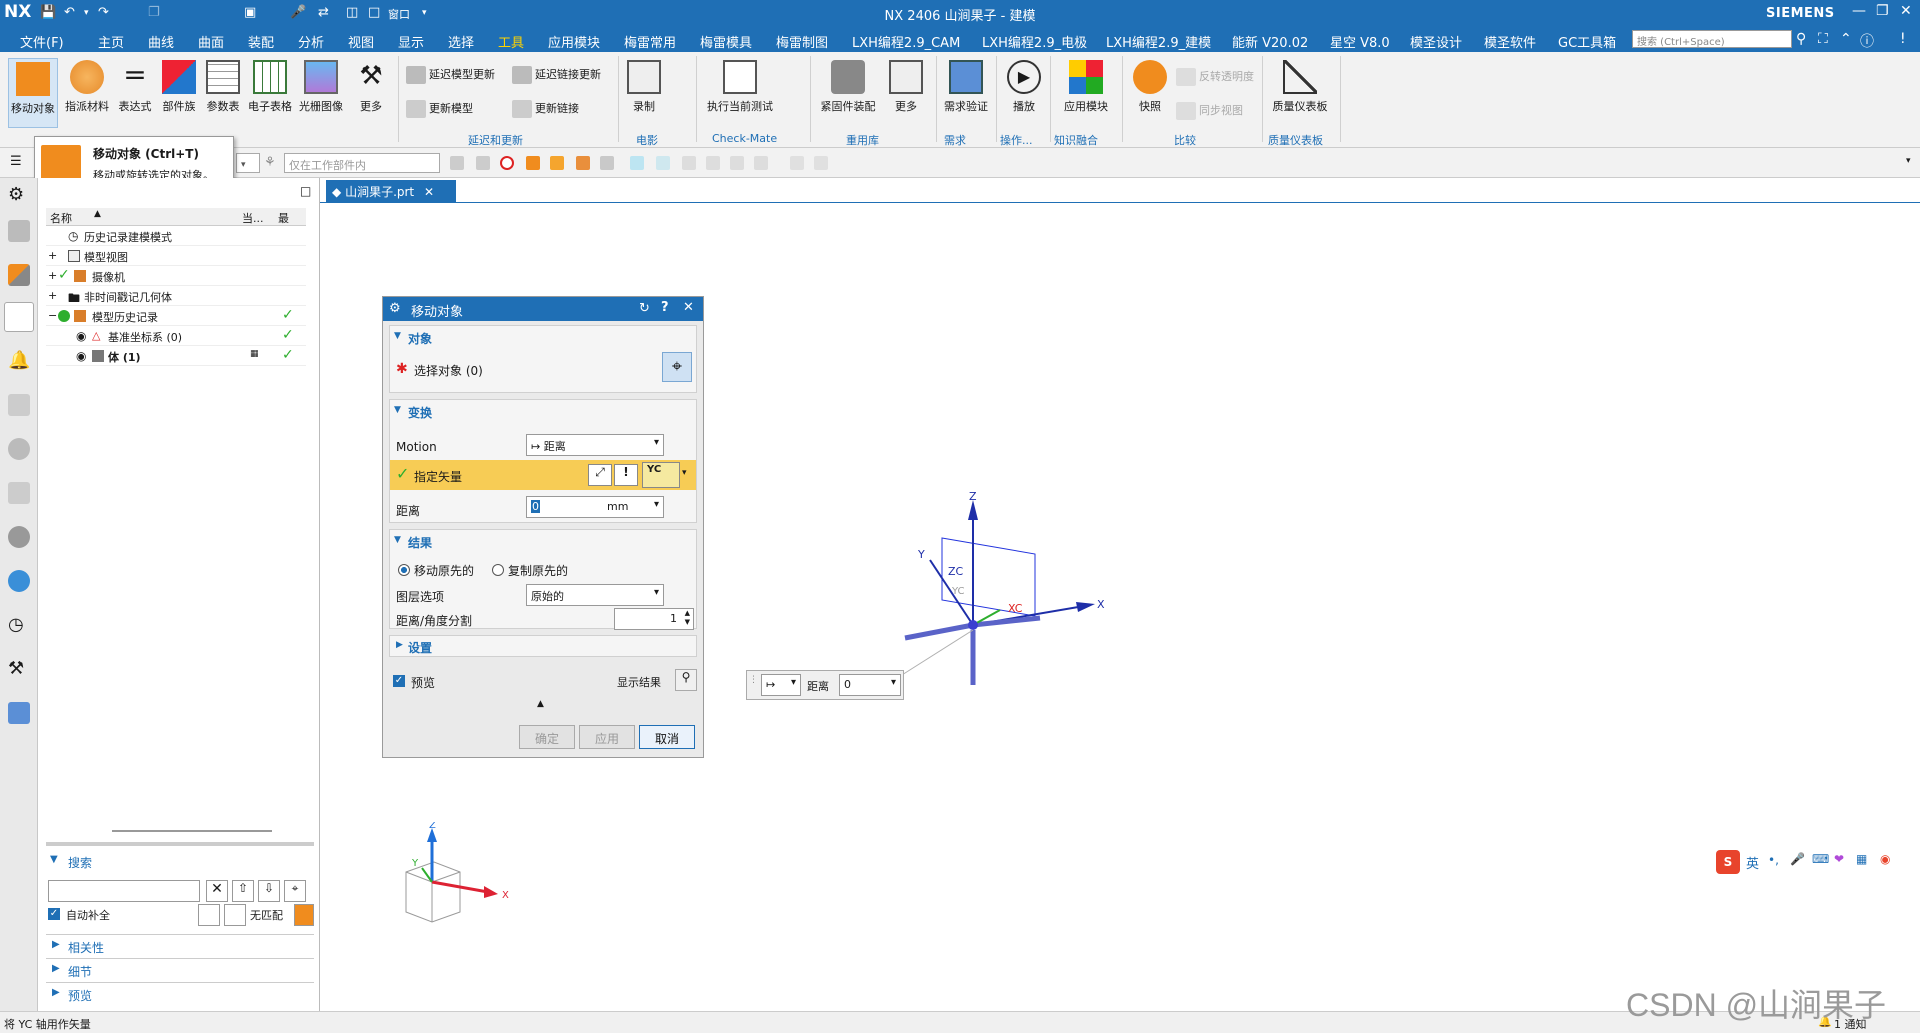  I want to click on globe-icon, so click(19, 581).